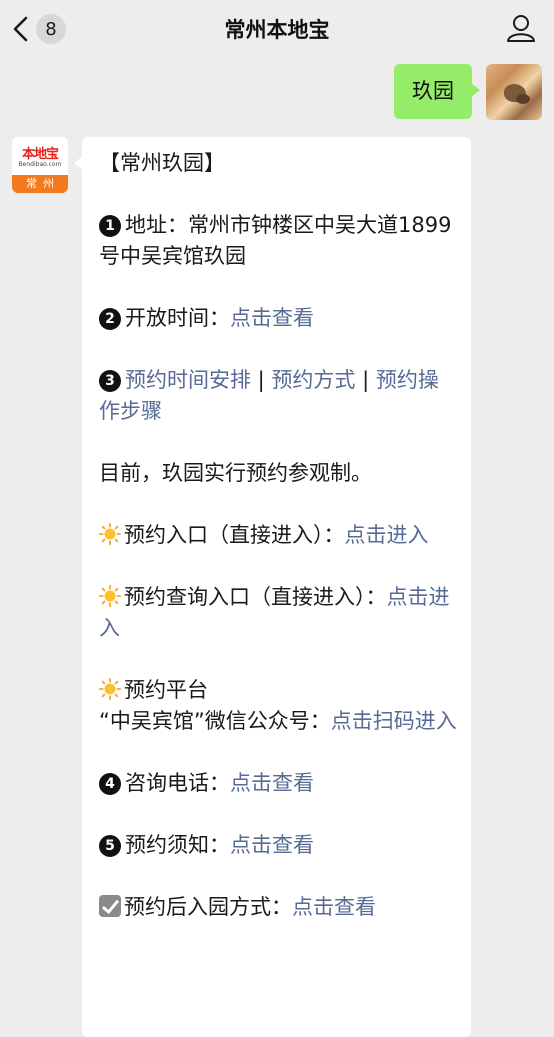  Describe the element at coordinates (110, 381) in the screenshot. I see `number-3-icon: 3` at that location.